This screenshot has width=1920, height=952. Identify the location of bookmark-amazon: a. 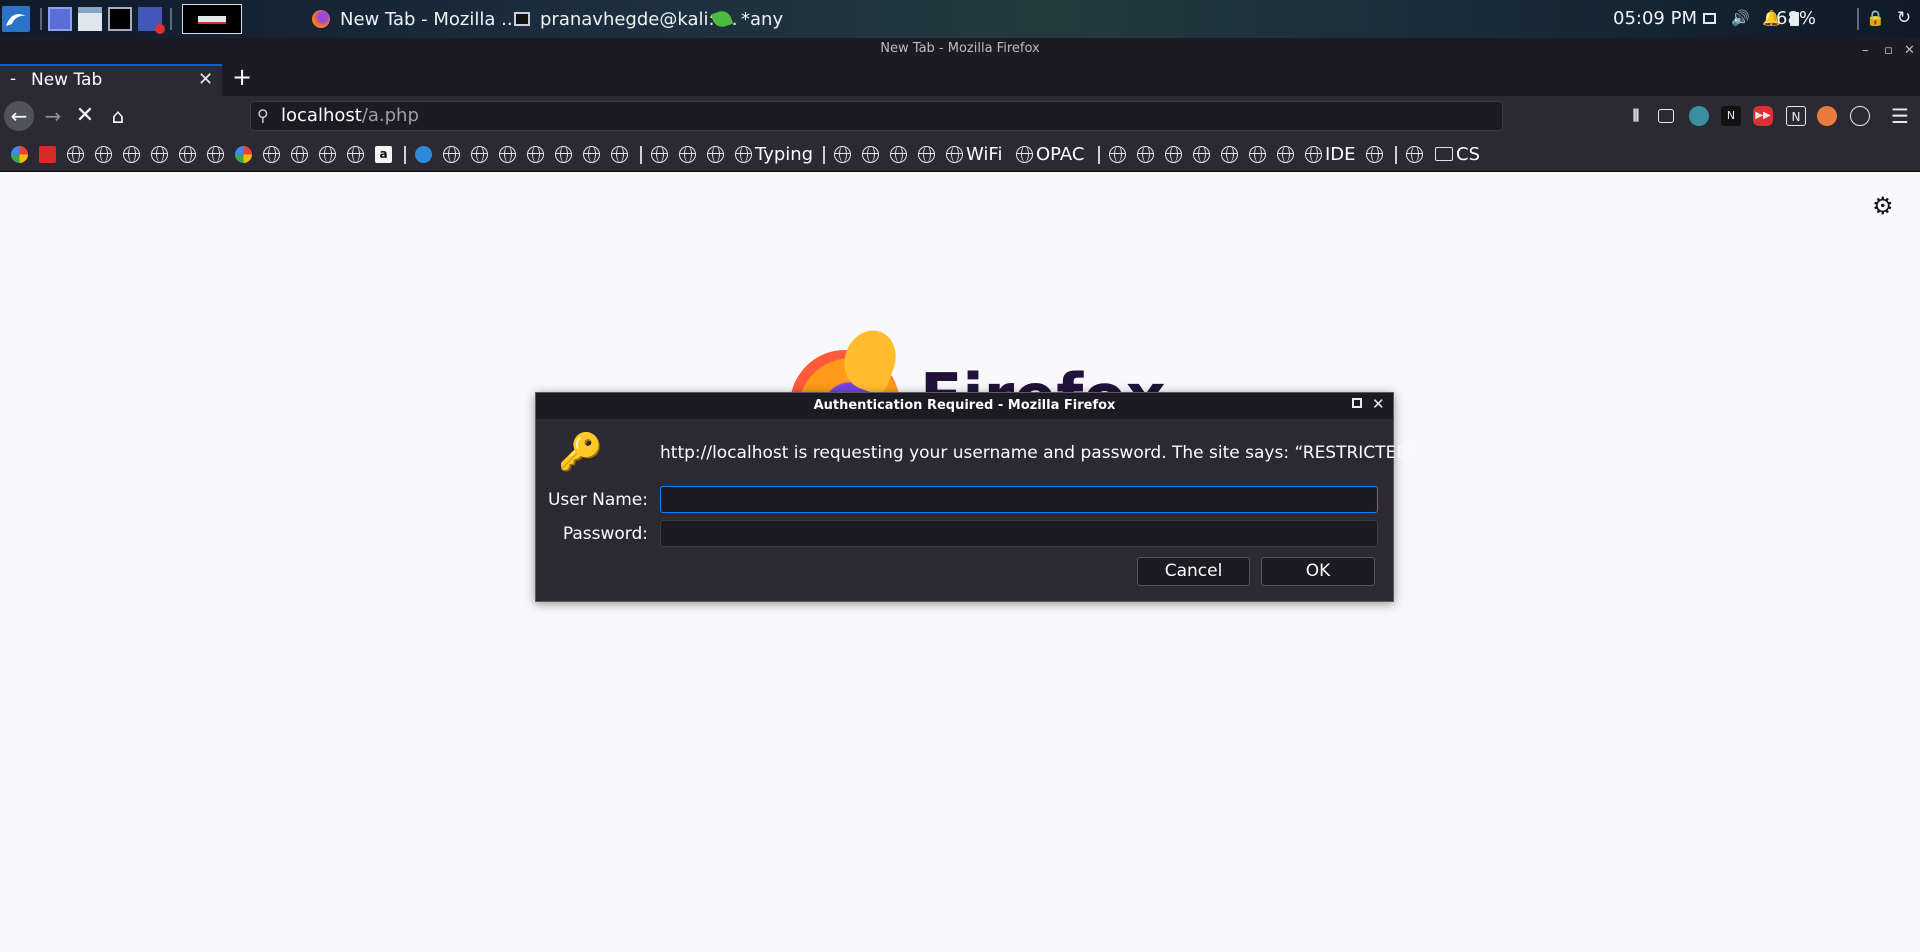
(383, 154).